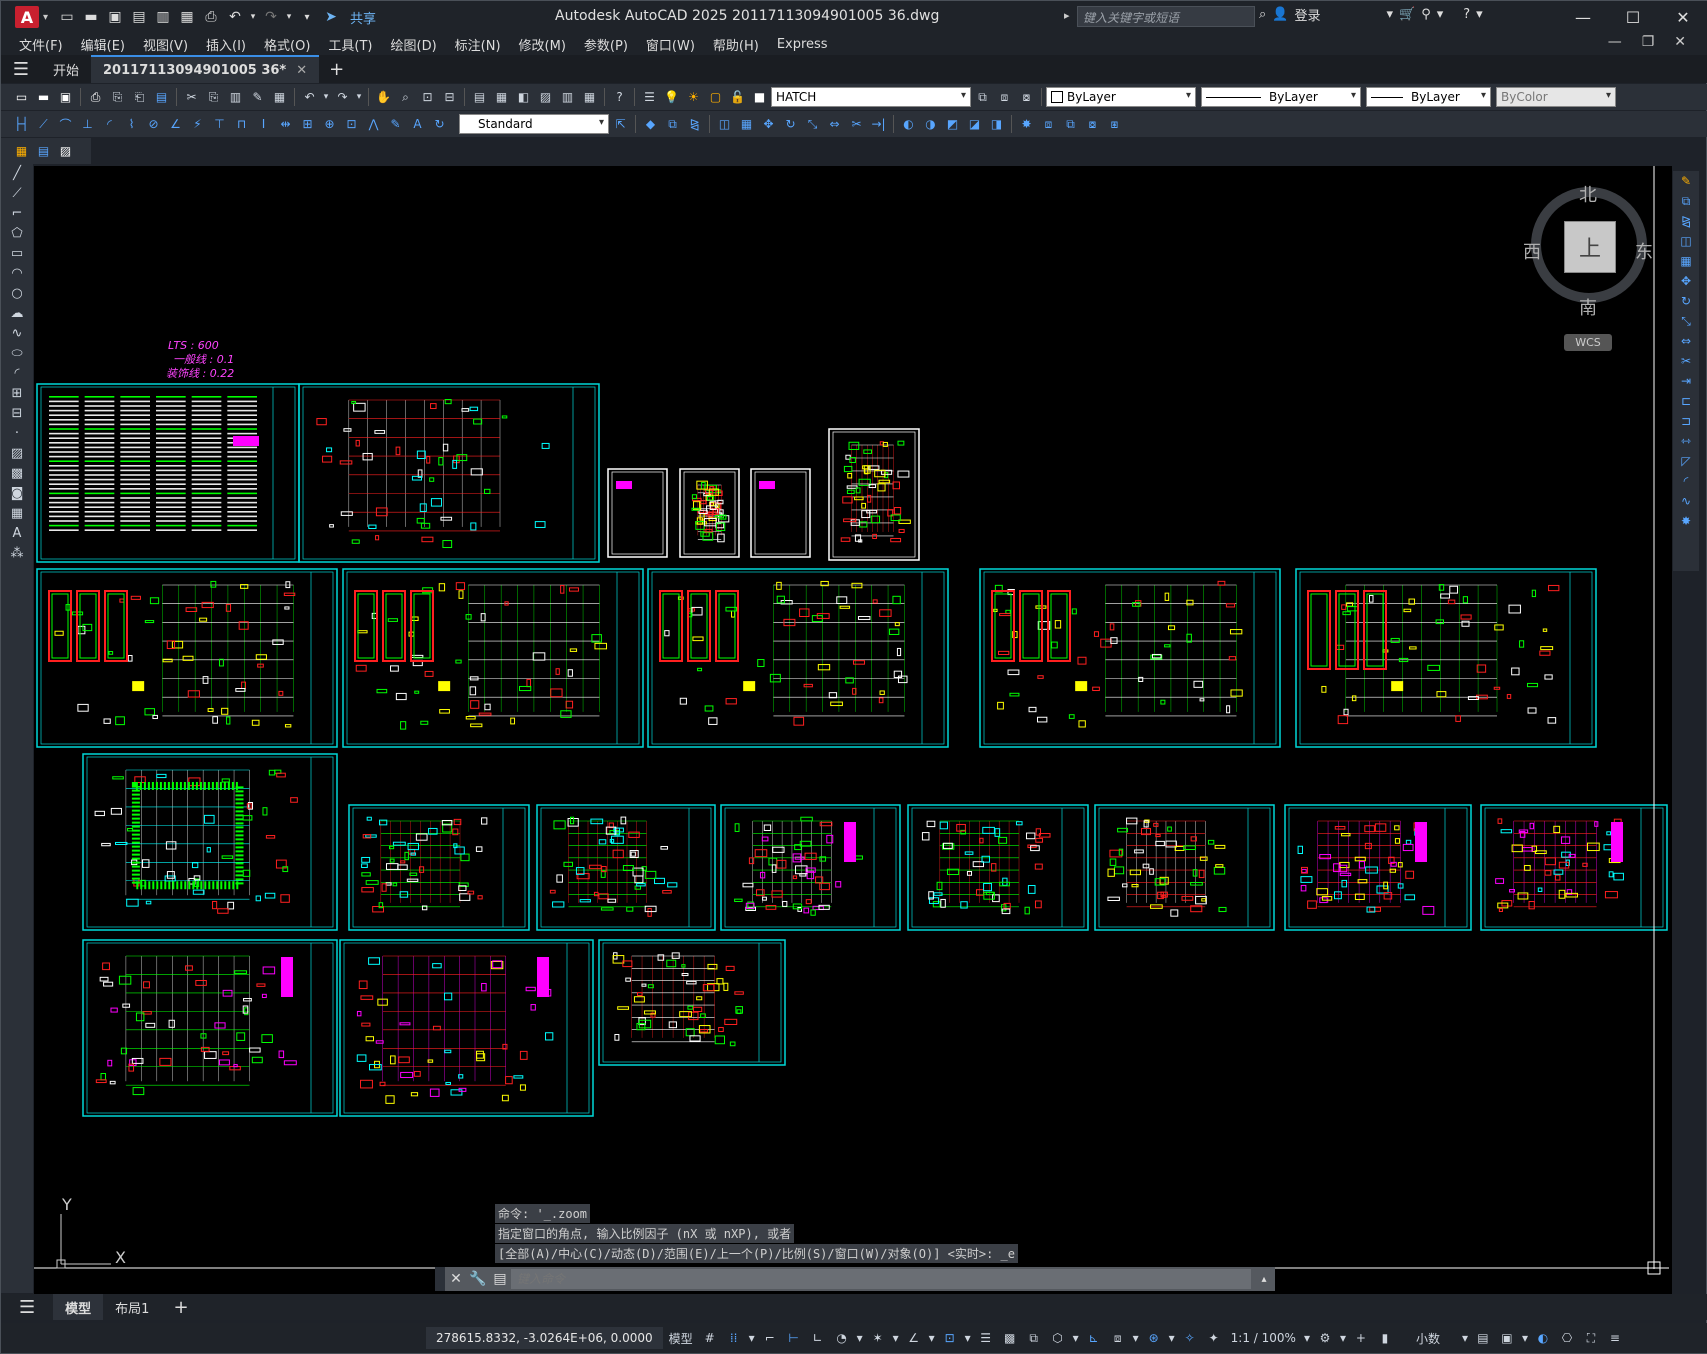  What do you see at coordinates (139, 97) in the screenshot?
I see `publish-icon: ⎗` at bounding box center [139, 97].